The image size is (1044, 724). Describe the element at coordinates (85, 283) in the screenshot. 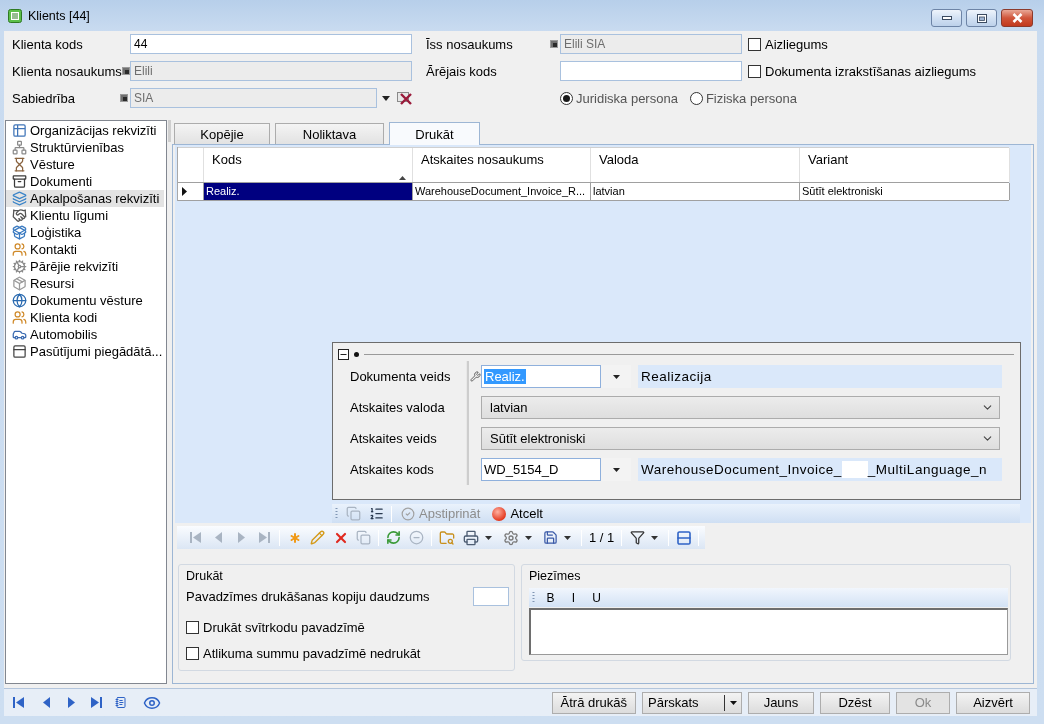

I see `sidebar-item: Resursi` at that location.